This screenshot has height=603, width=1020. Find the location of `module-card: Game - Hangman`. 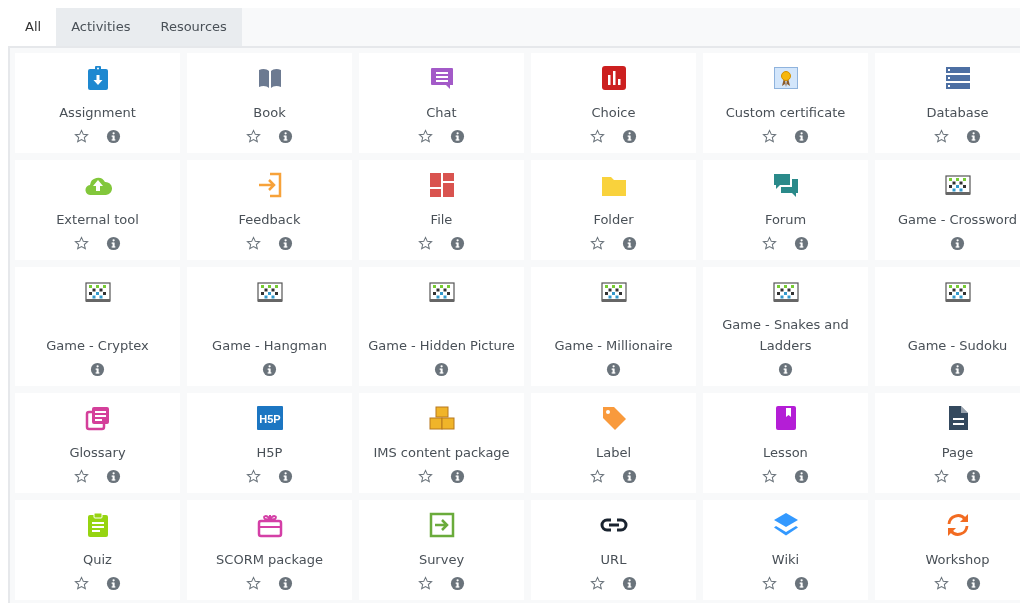

module-card: Game - Hangman is located at coordinates (269, 326).